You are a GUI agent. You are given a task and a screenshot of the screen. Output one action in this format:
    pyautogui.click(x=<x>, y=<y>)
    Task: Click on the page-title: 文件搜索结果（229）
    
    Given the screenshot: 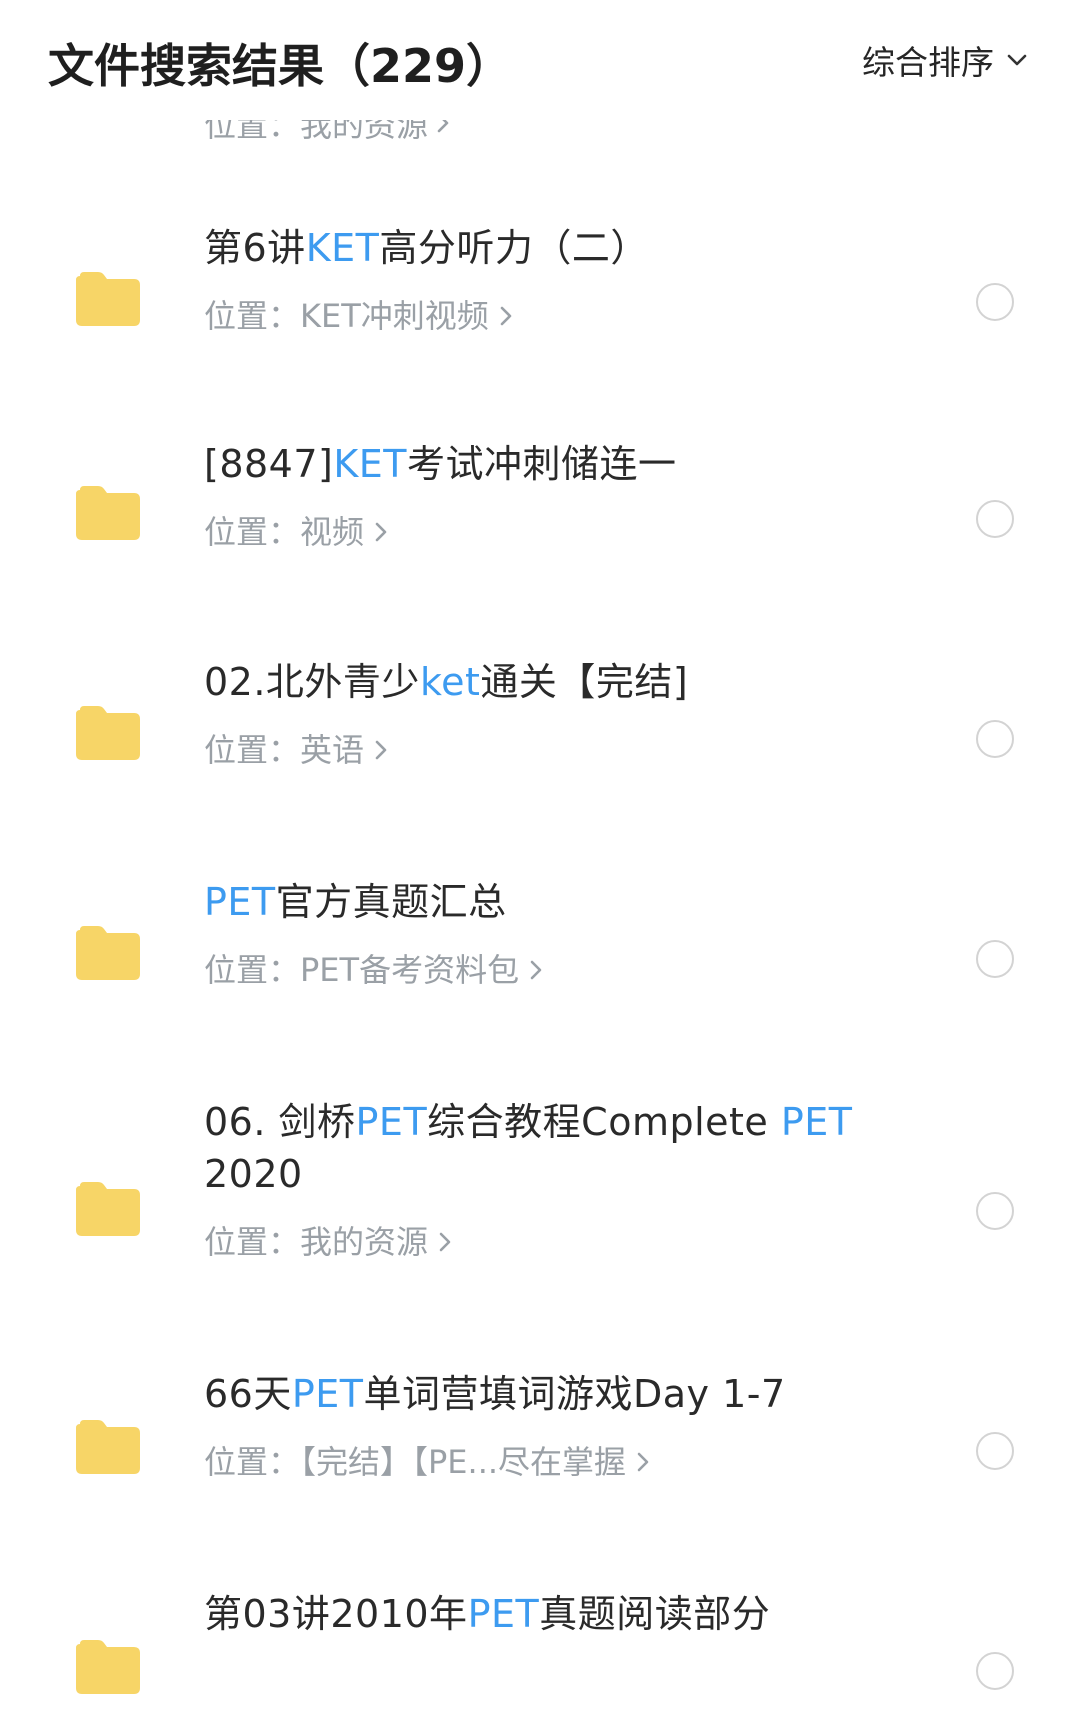 What is the action you would take?
    pyautogui.click(x=280, y=66)
    